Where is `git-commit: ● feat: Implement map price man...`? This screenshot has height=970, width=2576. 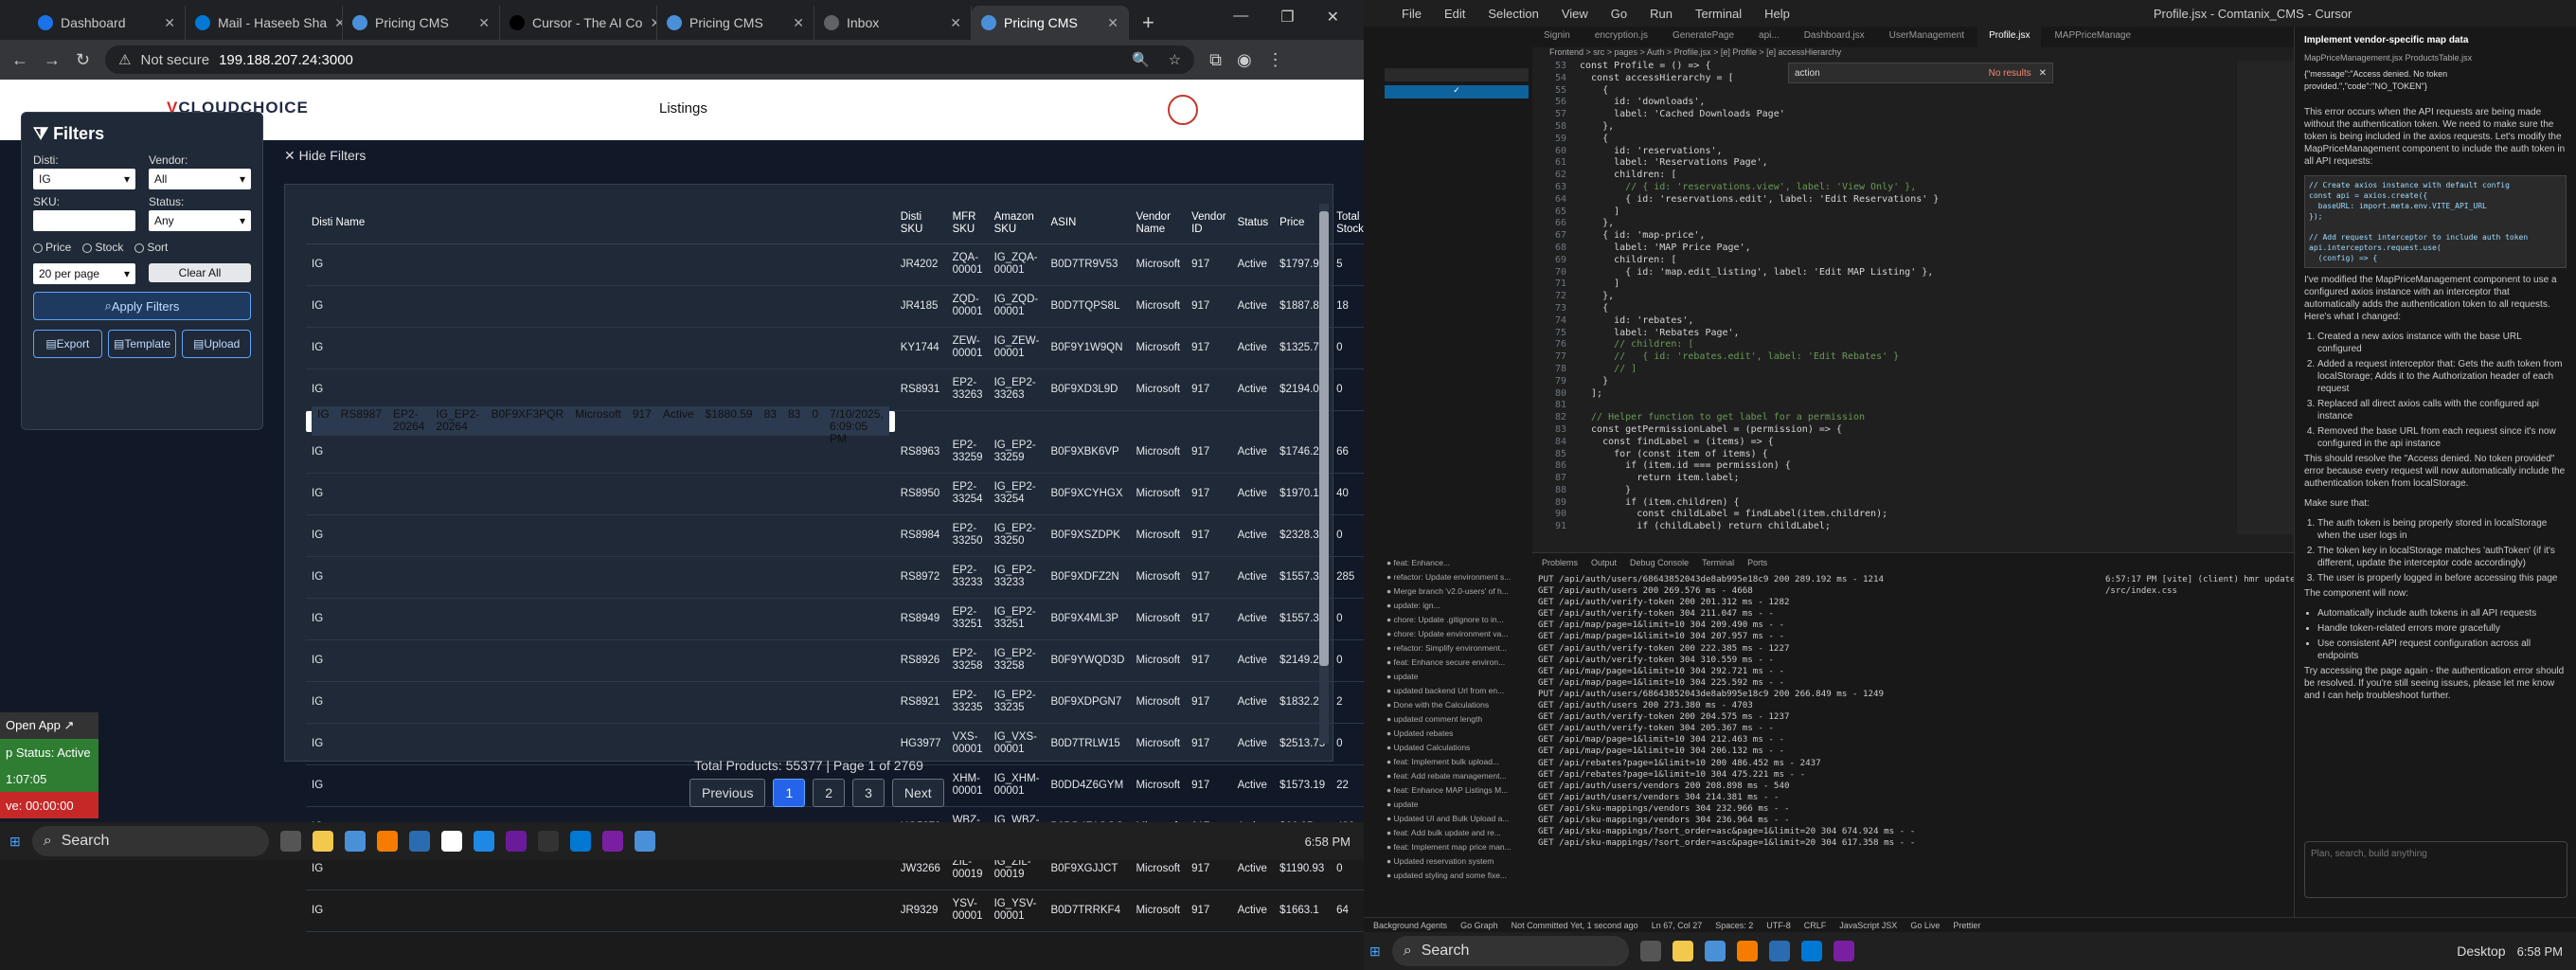 git-commit: ● feat: Implement map price man... is located at coordinates (1457, 847).